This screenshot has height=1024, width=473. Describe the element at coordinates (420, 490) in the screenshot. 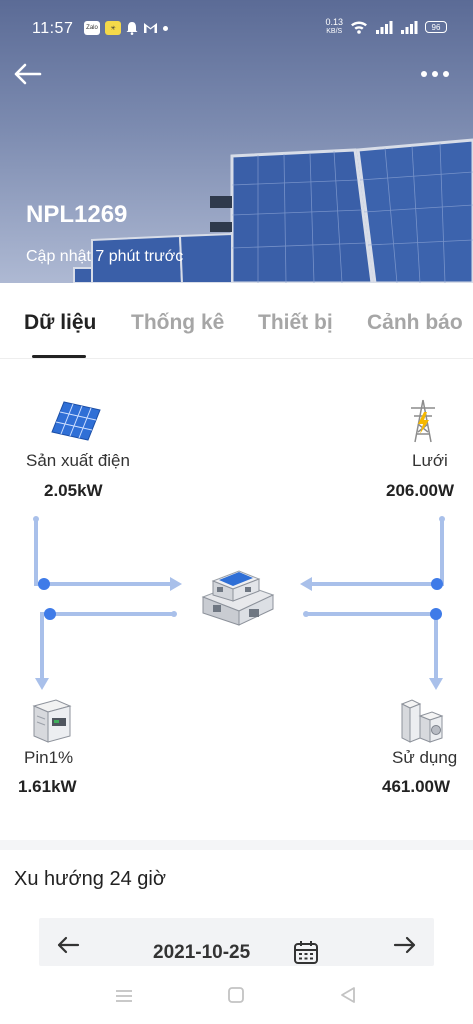

I see `grid-value: 206.00W` at that location.